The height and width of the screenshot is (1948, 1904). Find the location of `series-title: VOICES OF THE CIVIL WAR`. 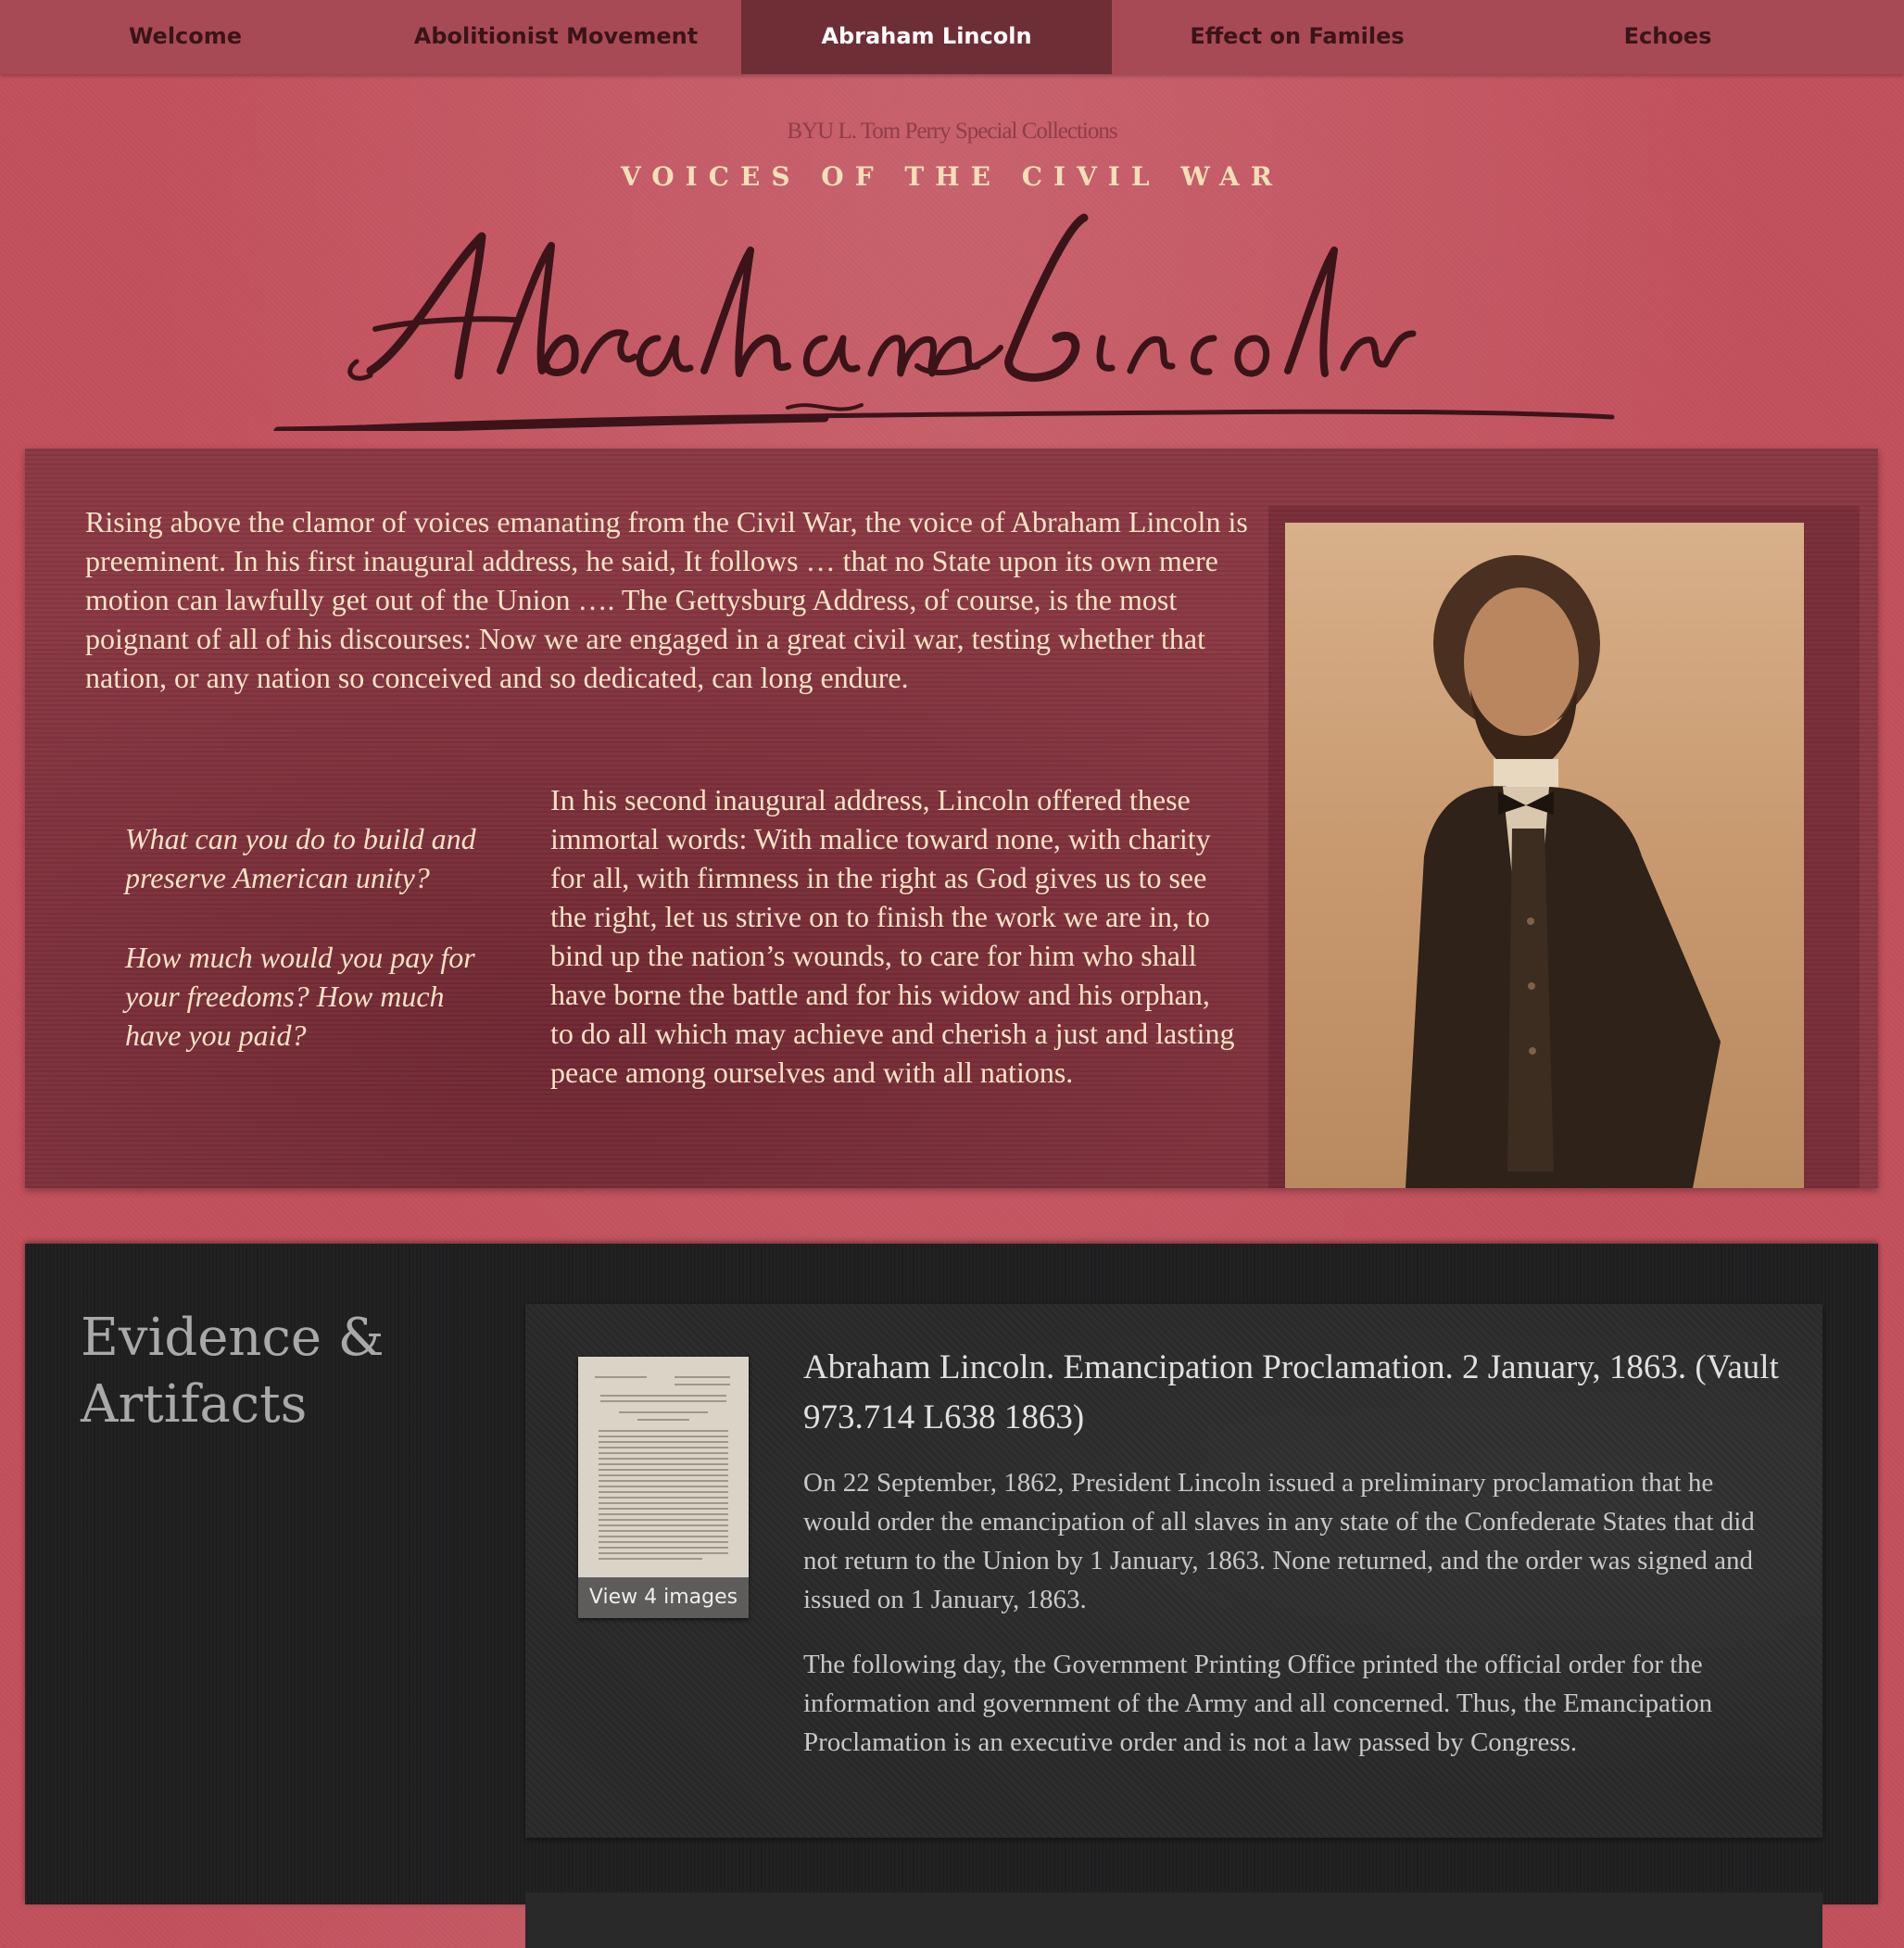

series-title: VOICES OF THE CIVIL WAR is located at coordinates (951, 176).